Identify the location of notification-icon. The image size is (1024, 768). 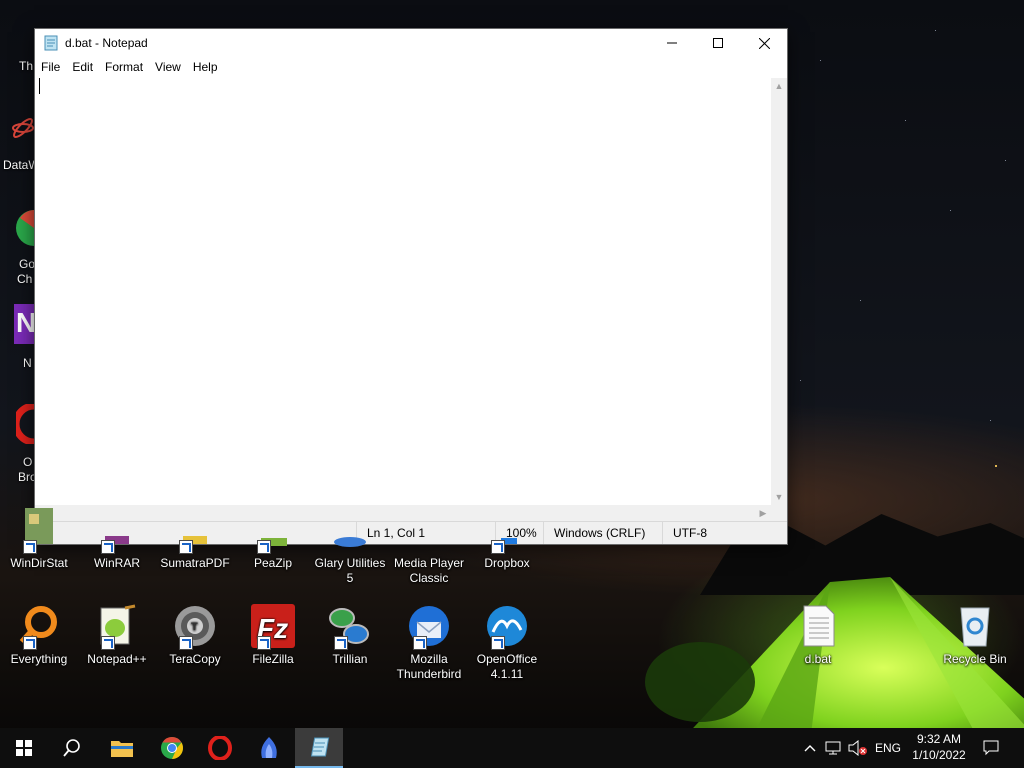
(991, 748).